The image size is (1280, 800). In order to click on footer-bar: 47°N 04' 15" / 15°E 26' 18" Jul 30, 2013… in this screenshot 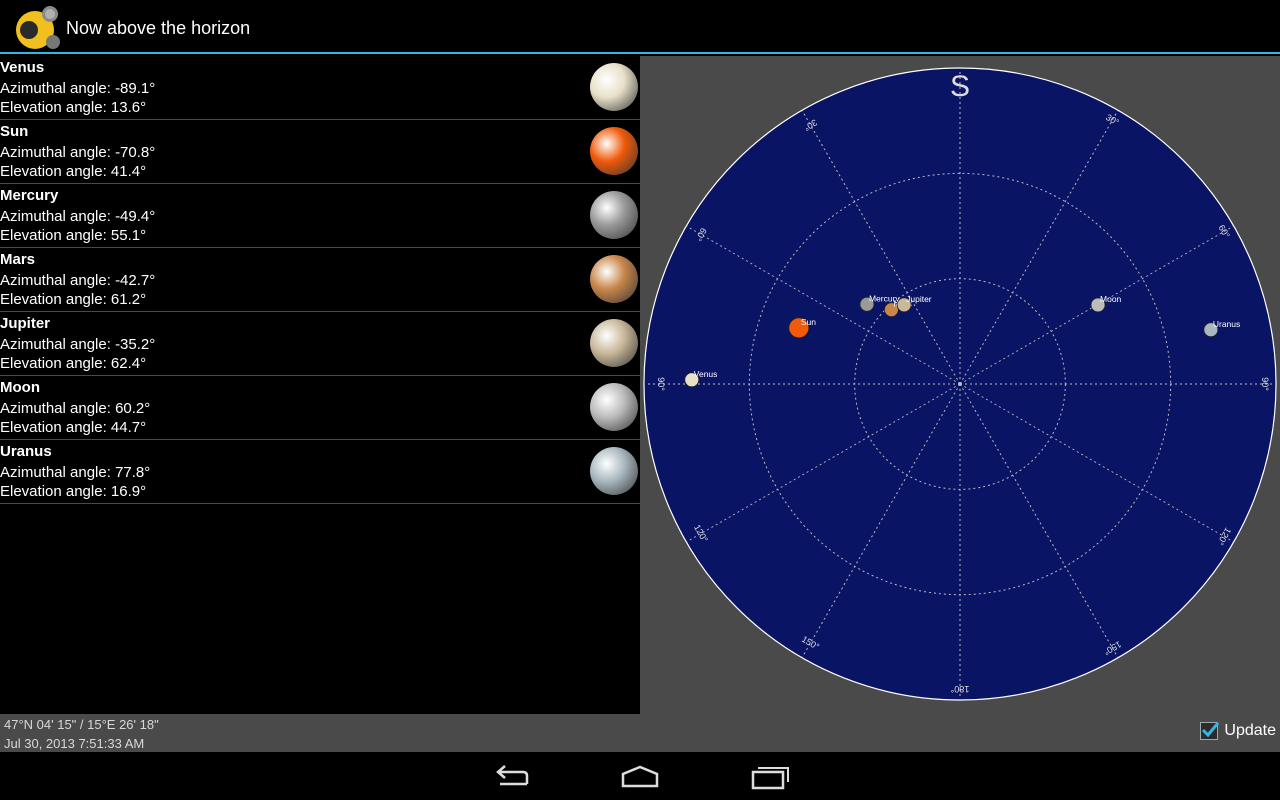, I will do `click(640, 733)`.